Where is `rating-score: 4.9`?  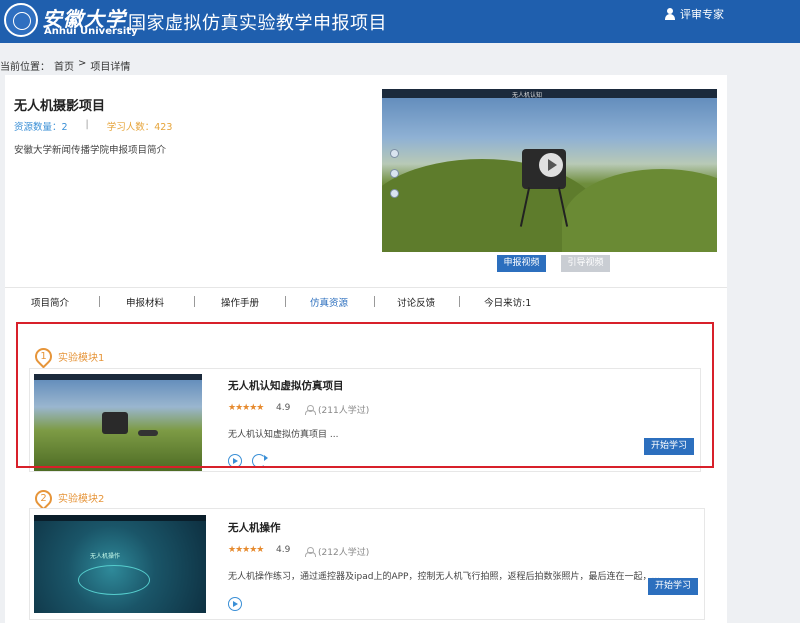
rating-score: 4.9 is located at coordinates (283, 550).